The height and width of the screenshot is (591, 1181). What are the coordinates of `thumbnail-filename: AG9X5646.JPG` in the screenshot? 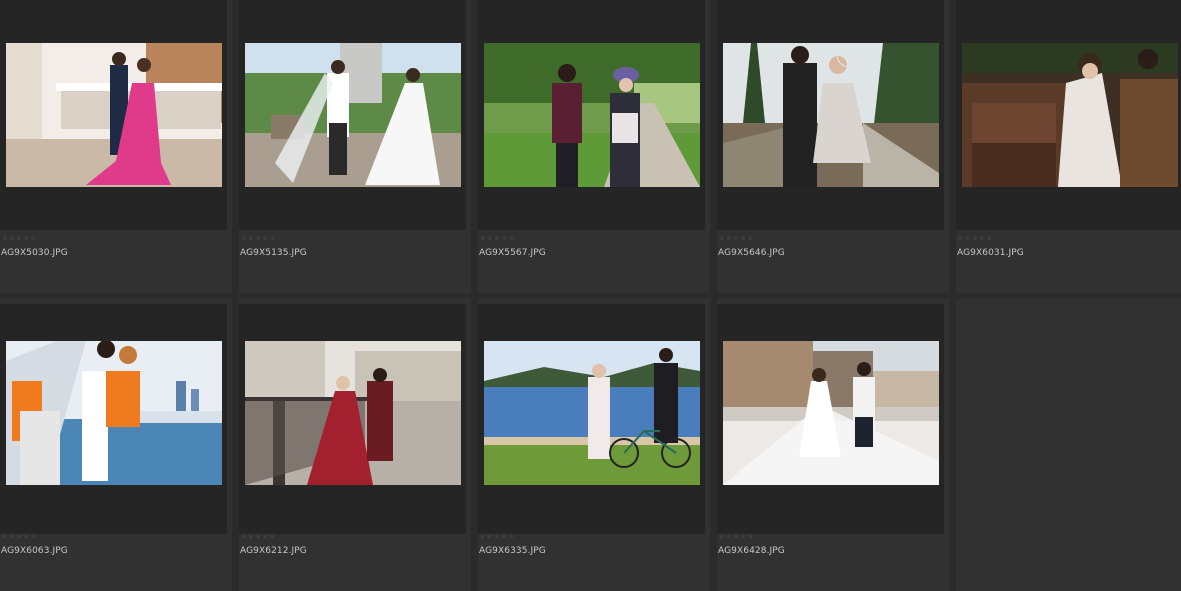 It's located at (751, 253).